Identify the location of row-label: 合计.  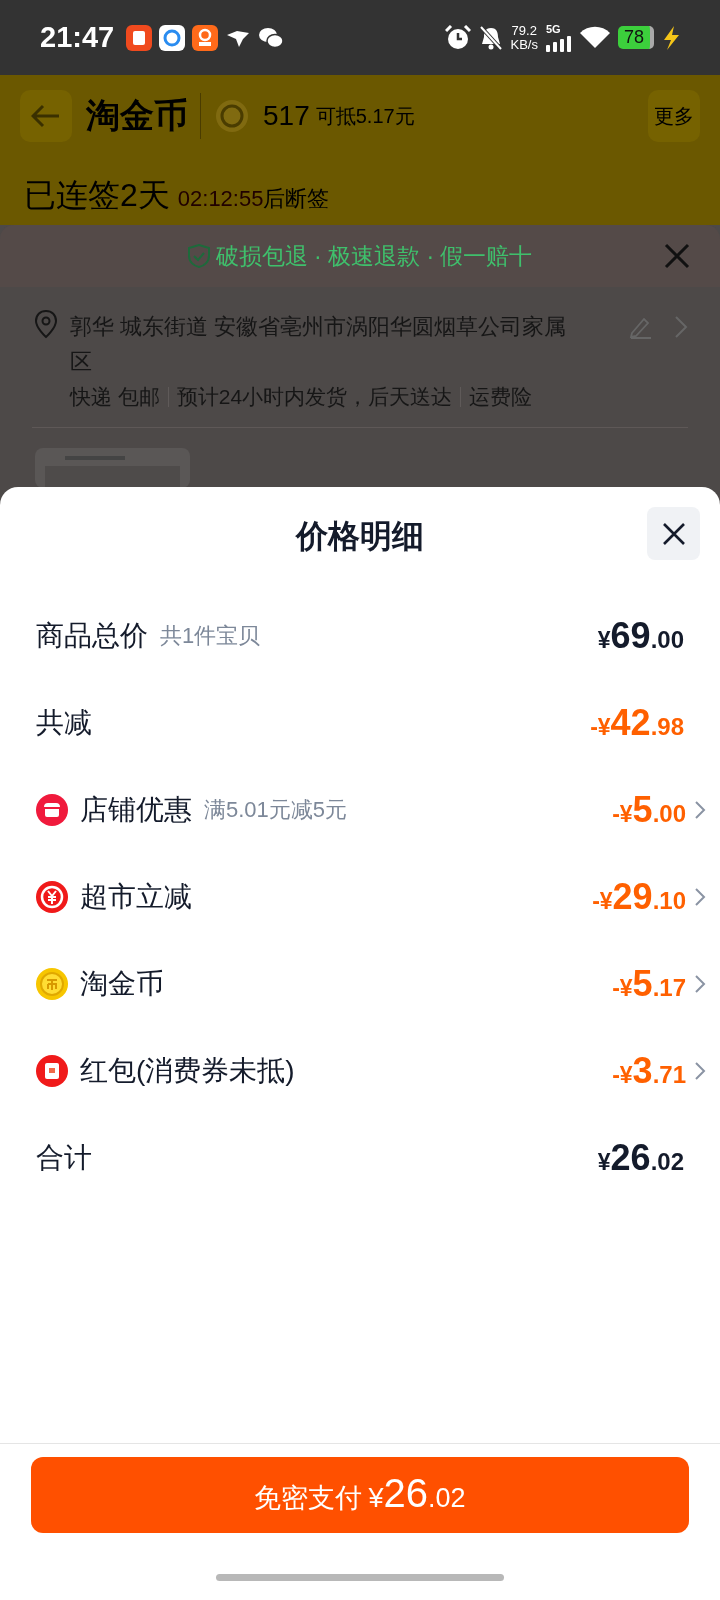
(64, 1157).